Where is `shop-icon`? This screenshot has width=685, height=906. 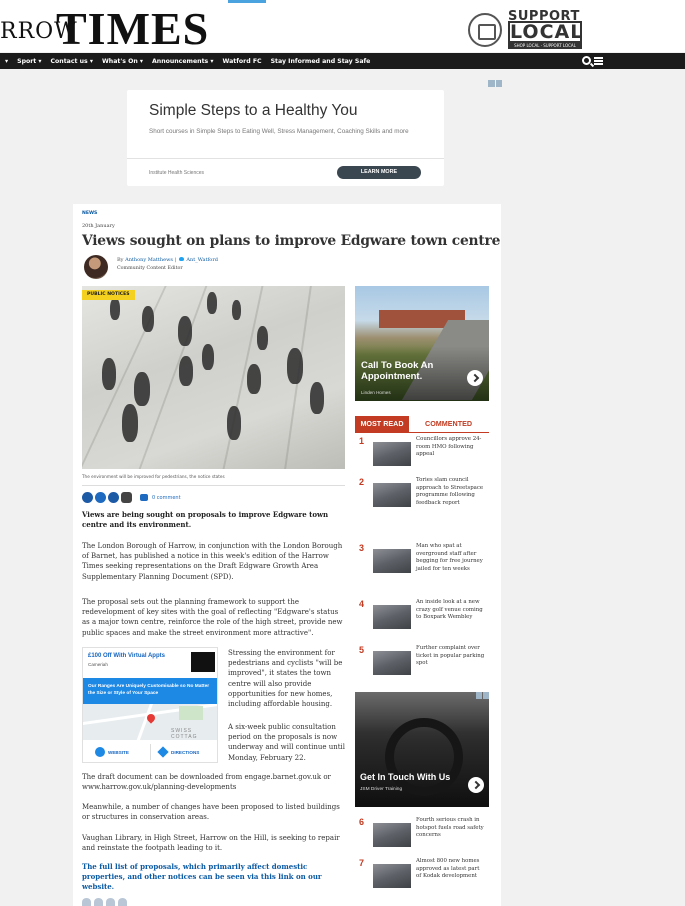
shop-icon is located at coordinates (485, 30).